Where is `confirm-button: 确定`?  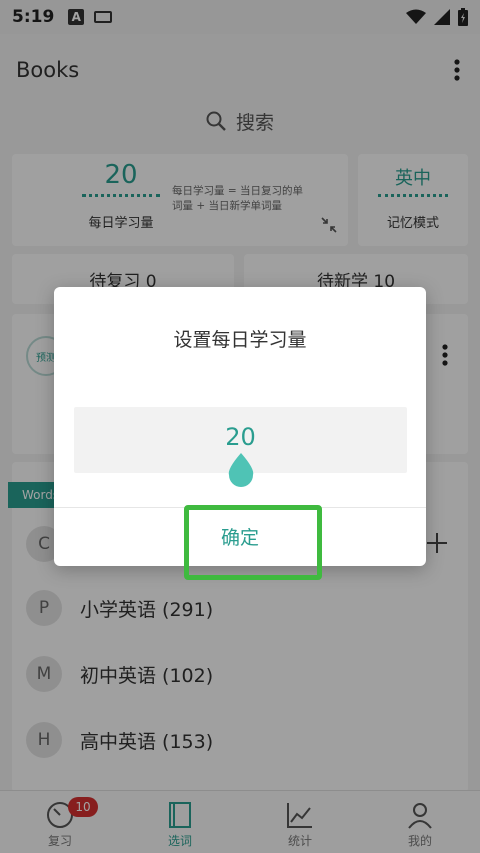
confirm-button: 确定 is located at coordinates (240, 536).